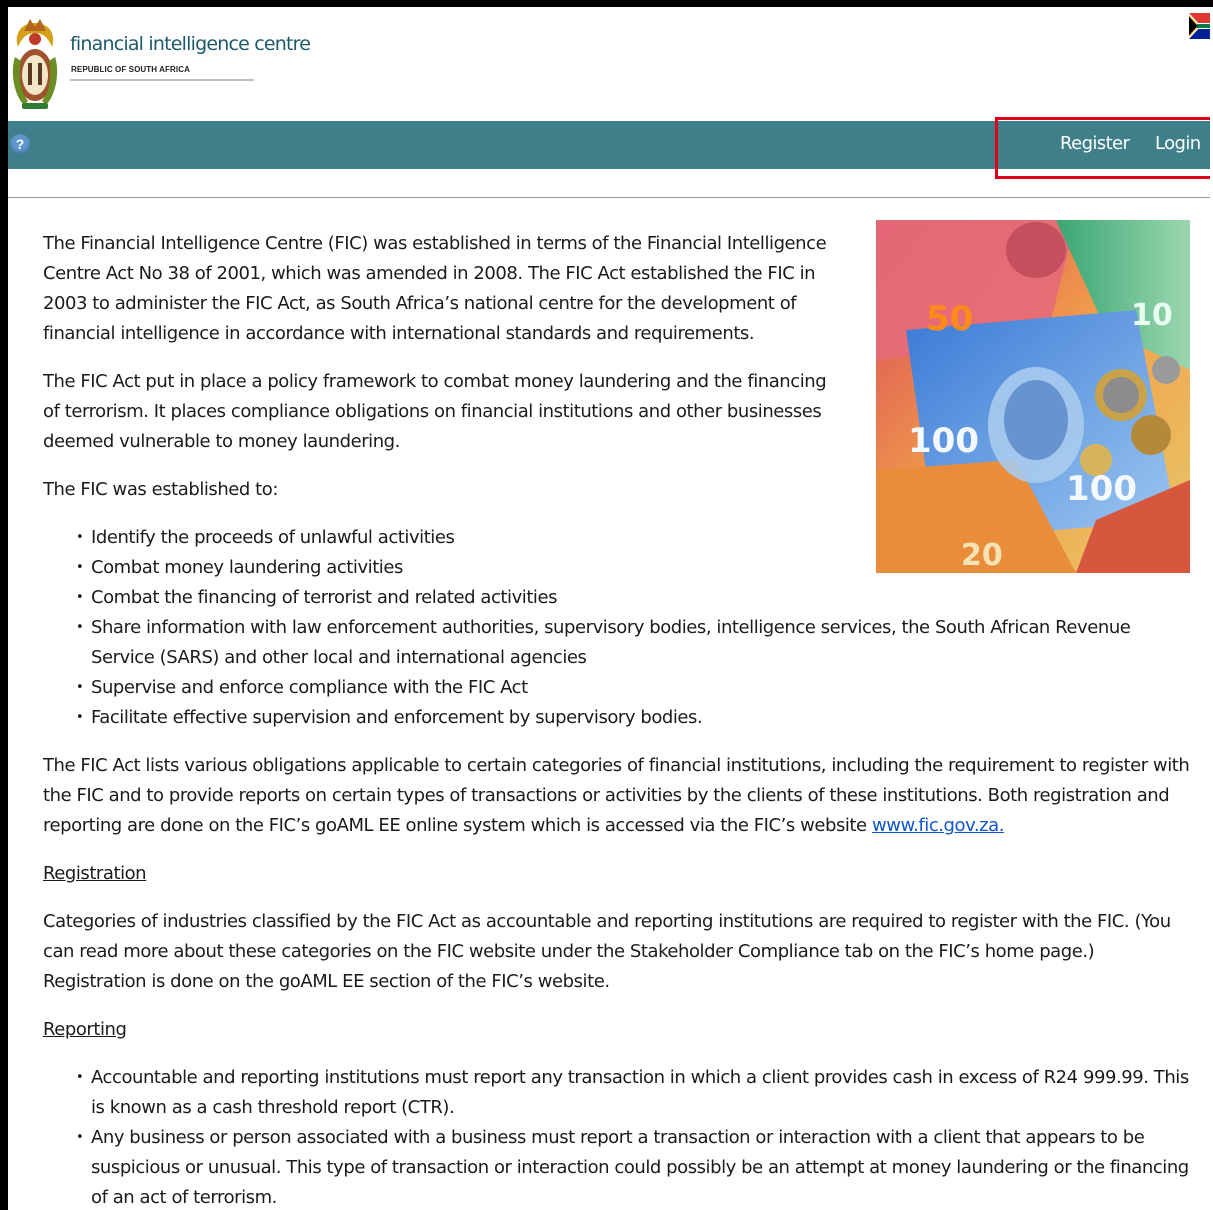  I want to click on login-link: Login, so click(1178, 143).